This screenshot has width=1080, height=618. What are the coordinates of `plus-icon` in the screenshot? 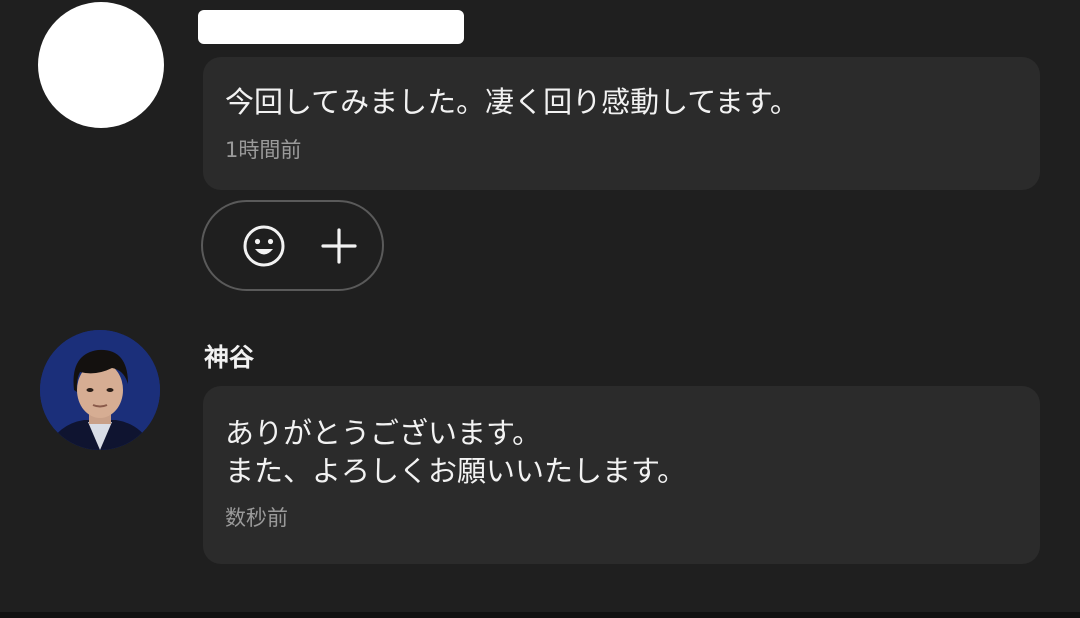 It's located at (339, 246).